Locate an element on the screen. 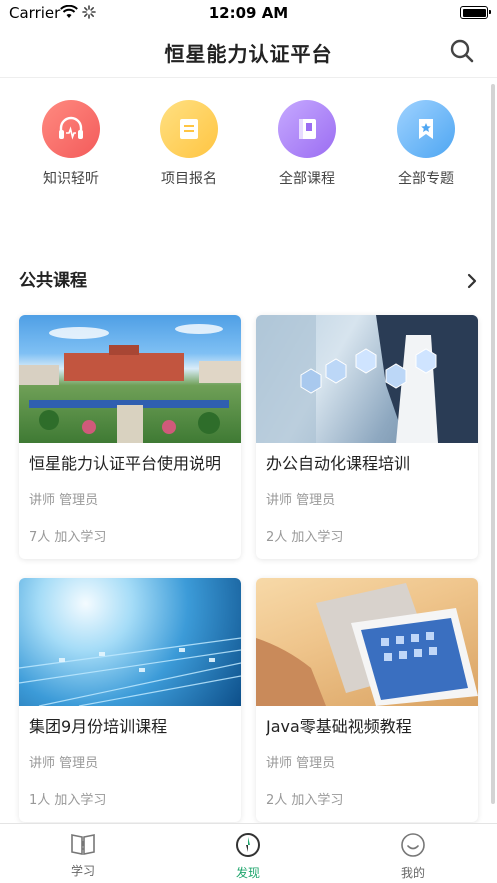 The width and height of the screenshot is (497, 883). course-joined-count: 7人 加入学习 is located at coordinates (68, 537).